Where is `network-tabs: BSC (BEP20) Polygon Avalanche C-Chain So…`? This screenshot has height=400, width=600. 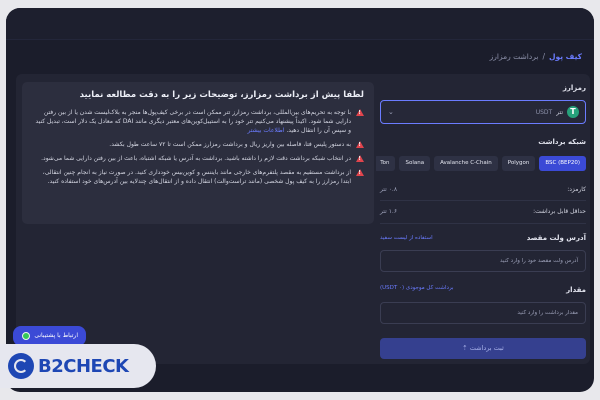 network-tabs: BSC (BEP20) Polygon Avalanche C-Chain So… is located at coordinates (481, 164).